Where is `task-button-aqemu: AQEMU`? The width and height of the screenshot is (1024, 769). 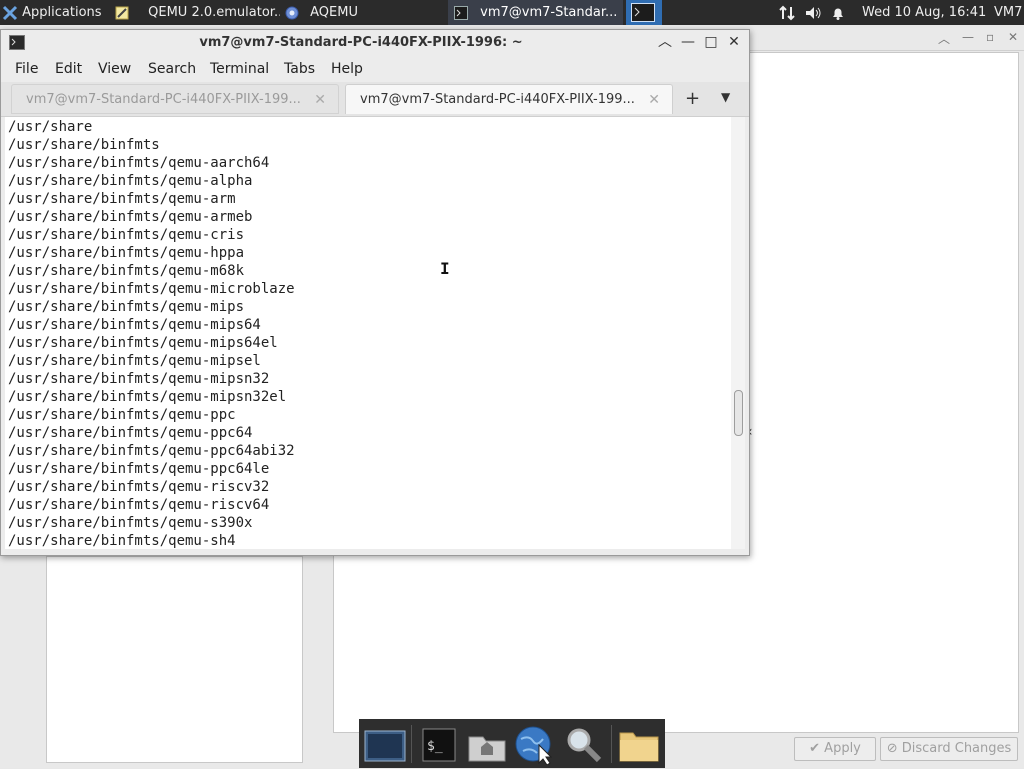 task-button-aqemu: AQEMU is located at coordinates (364, 12).